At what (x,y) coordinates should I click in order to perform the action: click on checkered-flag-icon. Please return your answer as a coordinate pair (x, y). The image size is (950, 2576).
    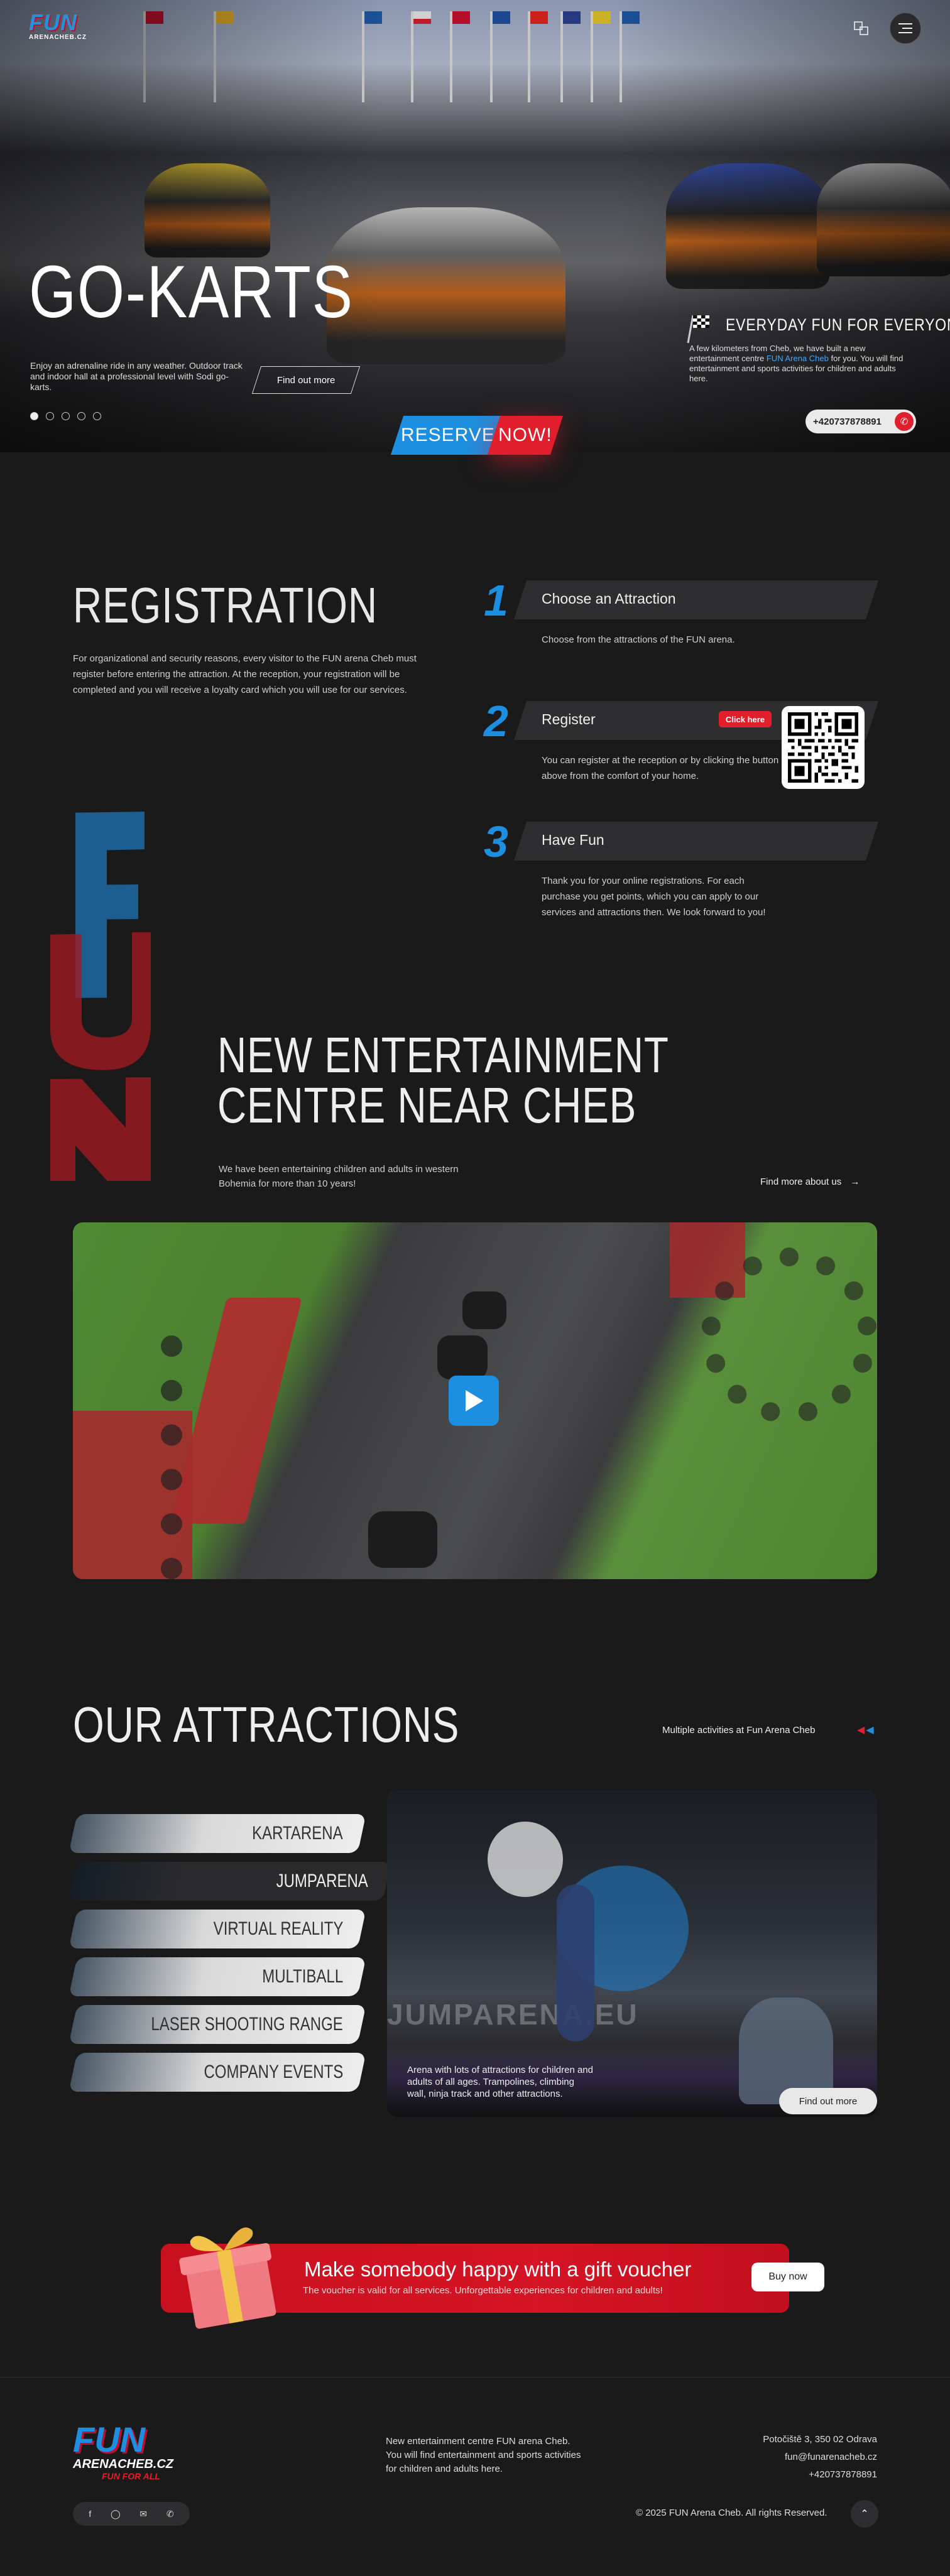
    Looking at the image, I should click on (698, 330).